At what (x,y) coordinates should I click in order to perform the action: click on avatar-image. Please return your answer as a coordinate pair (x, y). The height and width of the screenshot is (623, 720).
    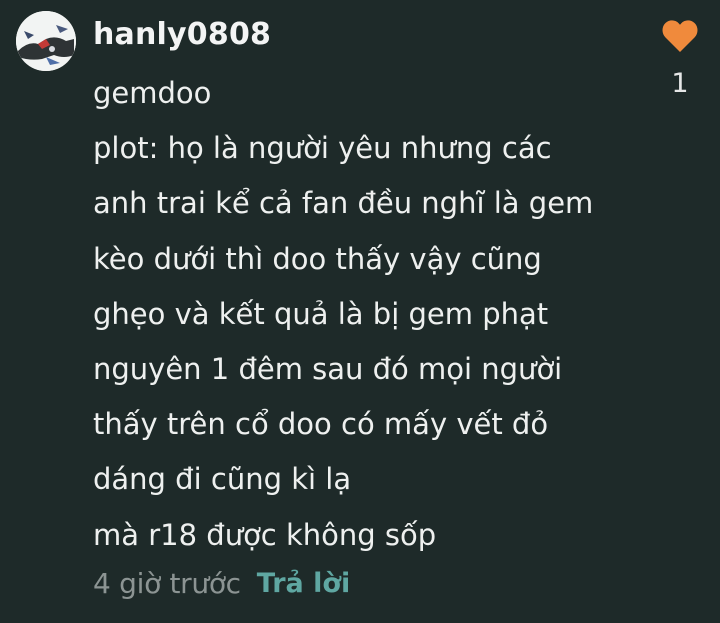
    Looking at the image, I should click on (46, 41).